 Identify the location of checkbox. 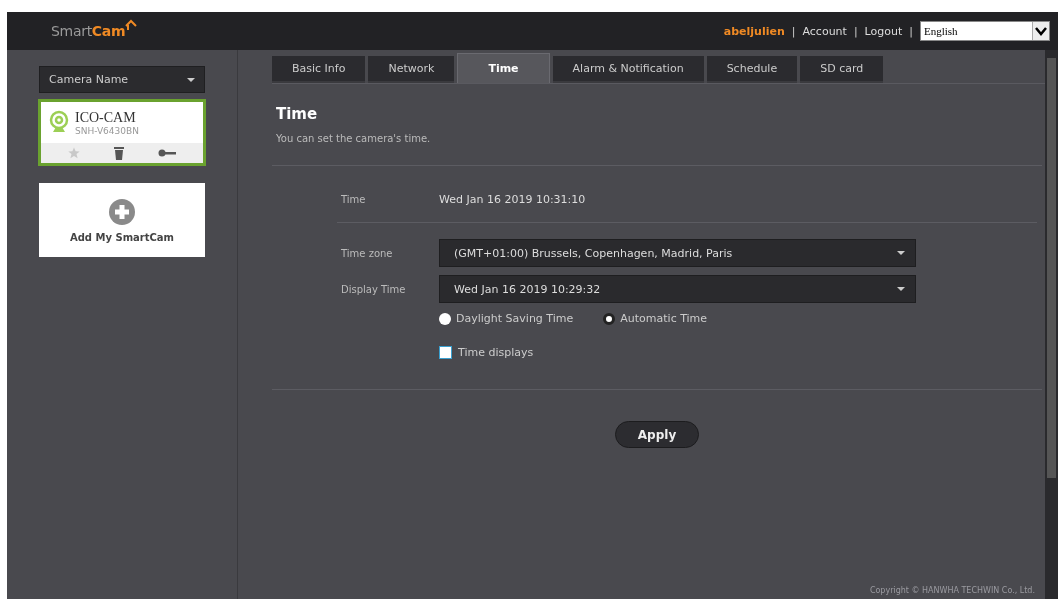
(445, 352).